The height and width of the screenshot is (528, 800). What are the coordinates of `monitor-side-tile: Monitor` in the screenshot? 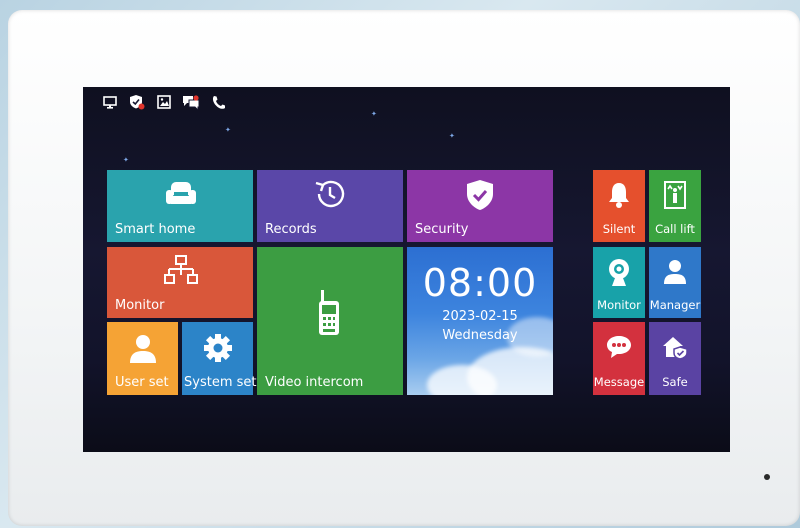 It's located at (619, 282).